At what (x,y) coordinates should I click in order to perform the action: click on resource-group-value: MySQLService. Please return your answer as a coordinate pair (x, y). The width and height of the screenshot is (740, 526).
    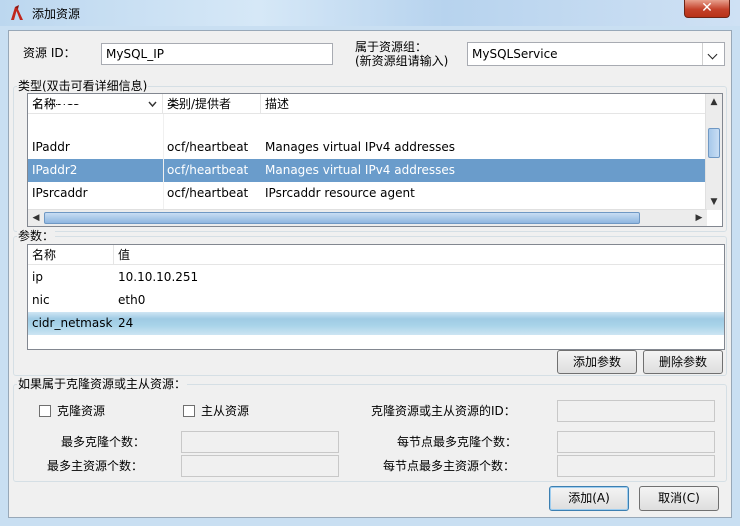
    Looking at the image, I should click on (515, 54).